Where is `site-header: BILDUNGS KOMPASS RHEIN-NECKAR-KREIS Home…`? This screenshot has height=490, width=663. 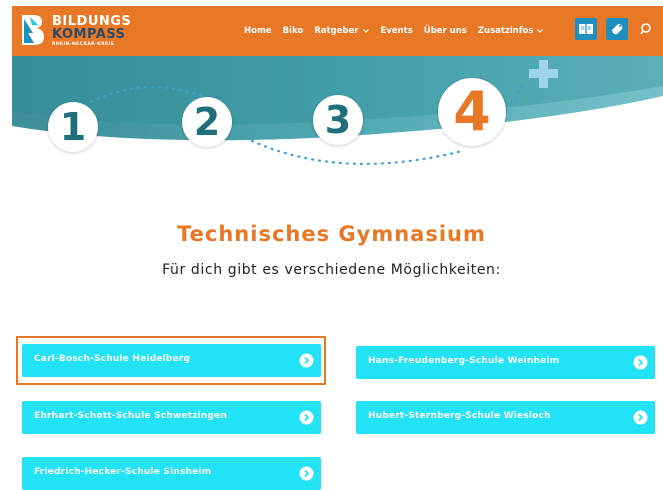
site-header: BILDUNGS KOMPASS RHEIN-NECKAR-KREIS Home… is located at coordinates (337, 31).